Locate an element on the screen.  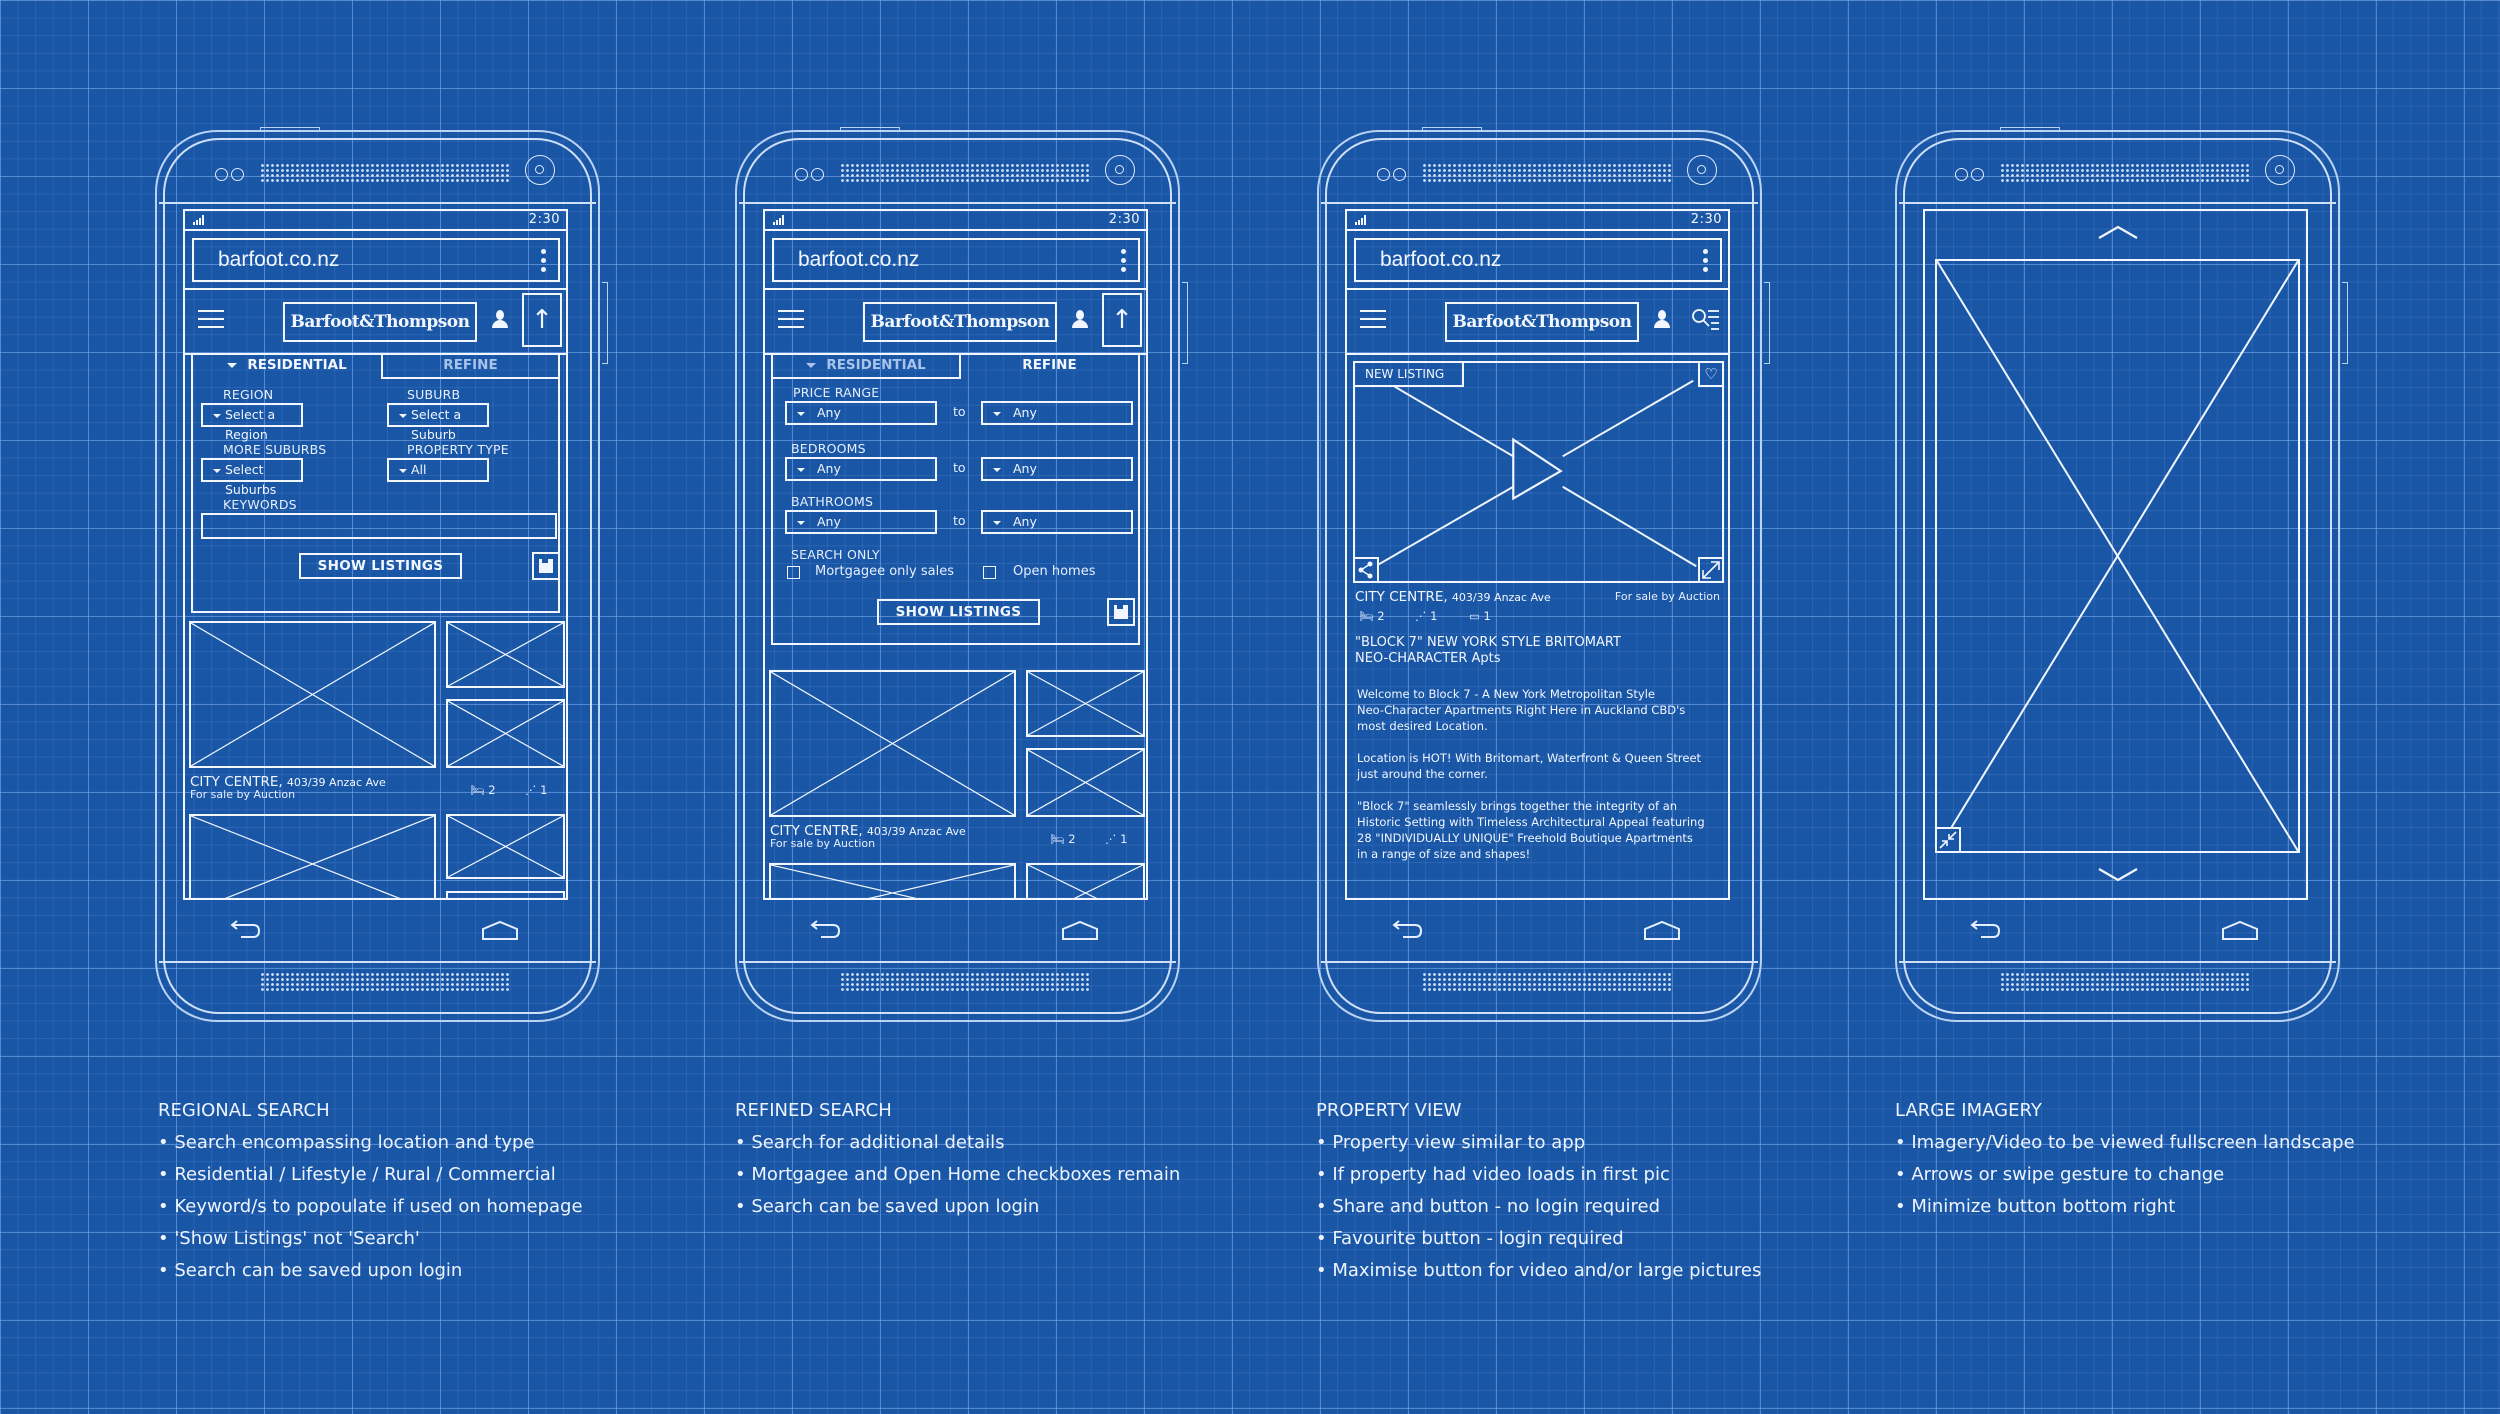
bathrooms-from-select: Any is located at coordinates (861, 522).